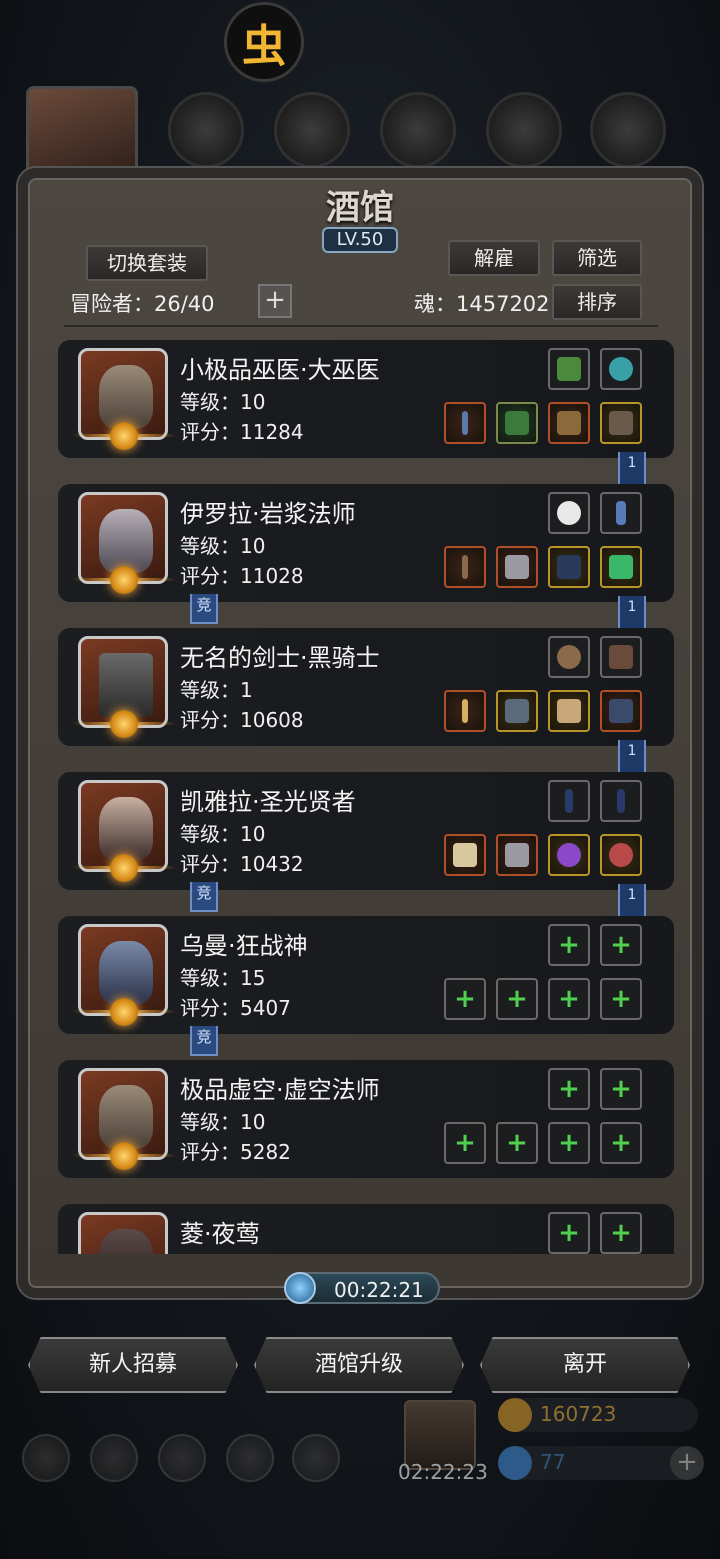 The image size is (720, 1559). Describe the element at coordinates (569, 657) in the screenshot. I see `shield-icon` at that location.